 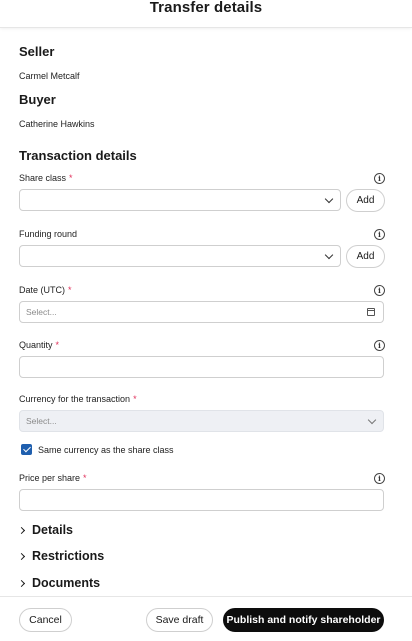 What do you see at coordinates (106, 450) in the screenshot?
I see `same-currency-label: Same currency as the share class` at bounding box center [106, 450].